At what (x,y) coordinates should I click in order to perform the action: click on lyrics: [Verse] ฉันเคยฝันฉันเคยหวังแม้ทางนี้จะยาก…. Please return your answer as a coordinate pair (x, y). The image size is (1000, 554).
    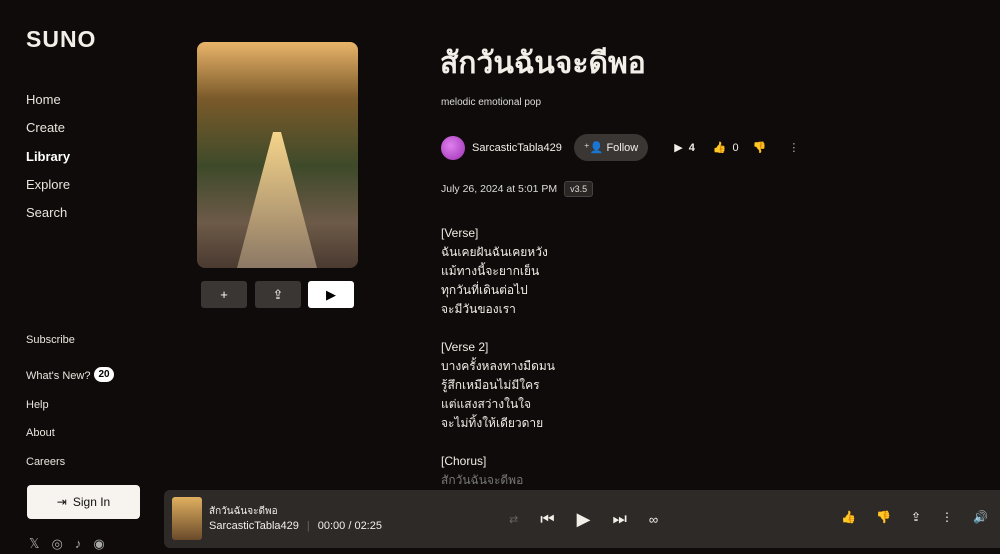
    Looking at the image, I should click on (498, 357).